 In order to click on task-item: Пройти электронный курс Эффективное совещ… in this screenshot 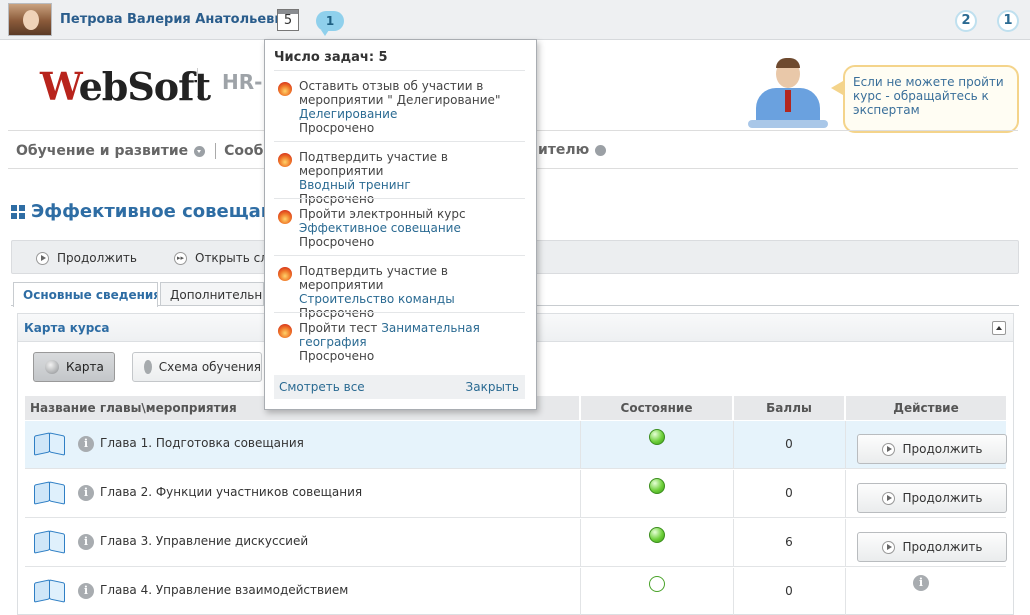, I will do `click(399, 226)`.